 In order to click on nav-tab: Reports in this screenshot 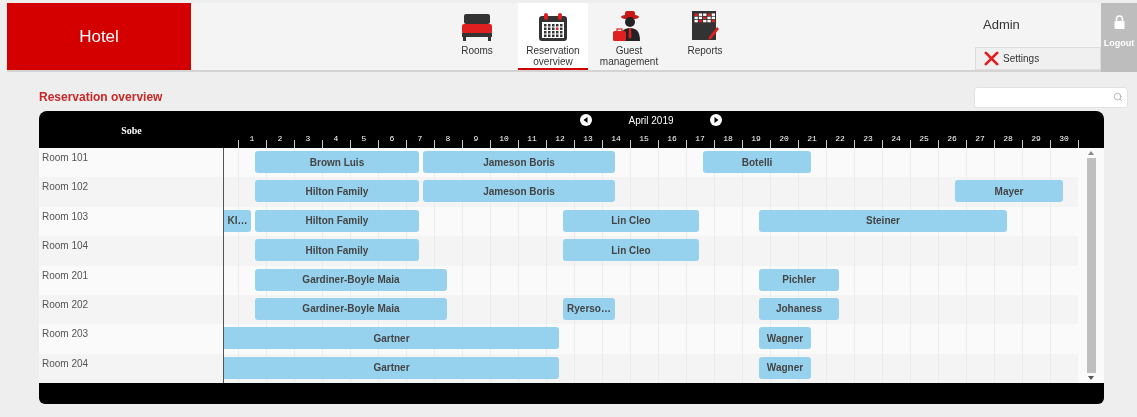, I will do `click(705, 36)`.